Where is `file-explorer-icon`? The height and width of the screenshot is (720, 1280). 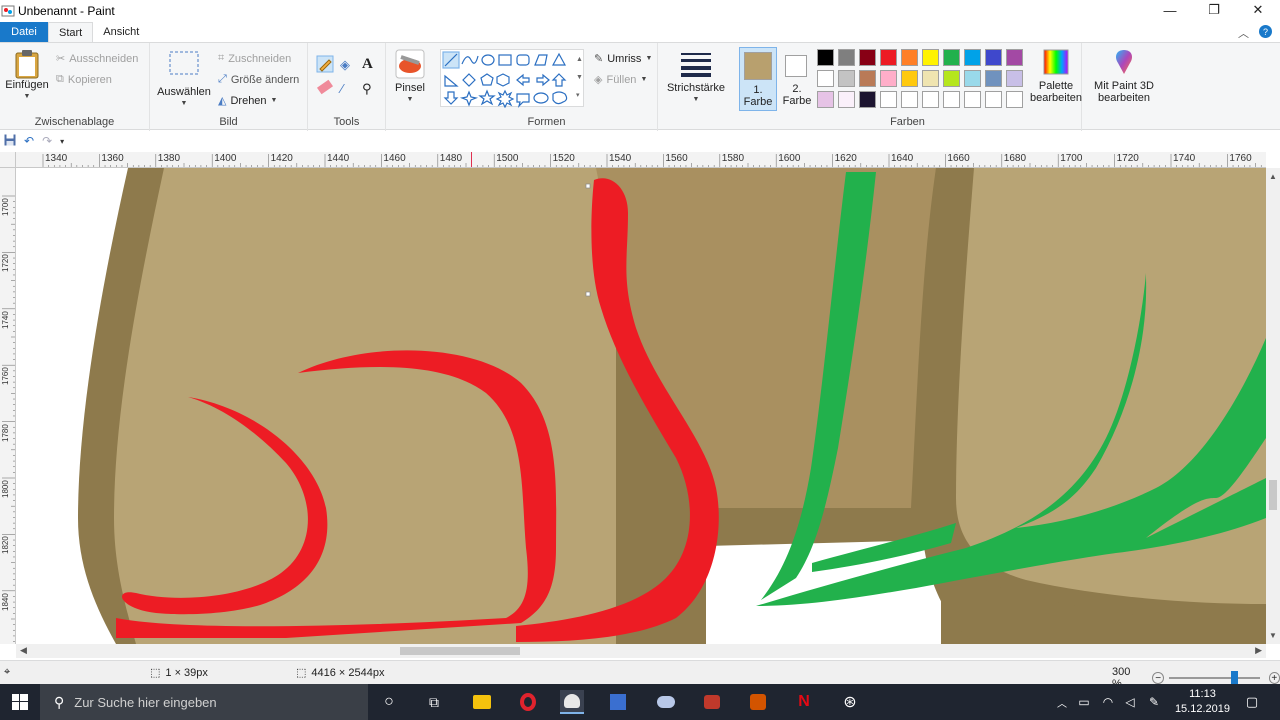 file-explorer-icon is located at coordinates (482, 702).